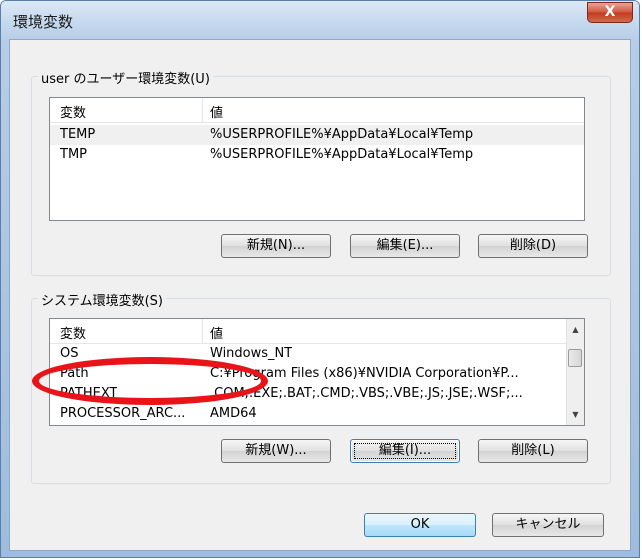 Image resolution: width=642 pixels, height=560 pixels. What do you see at coordinates (233, 413) in the screenshot?
I see `variable-value: AMD64` at bounding box center [233, 413].